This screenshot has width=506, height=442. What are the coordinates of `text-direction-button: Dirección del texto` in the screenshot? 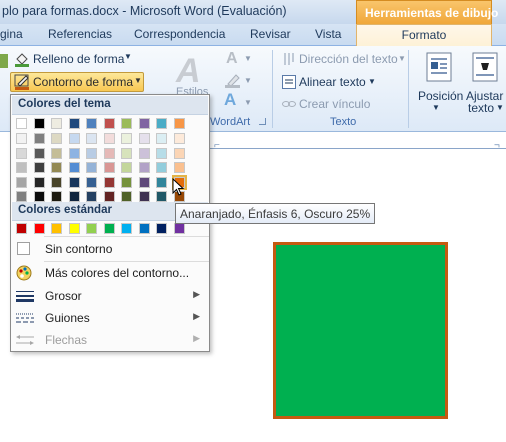 It's located at (348, 59).